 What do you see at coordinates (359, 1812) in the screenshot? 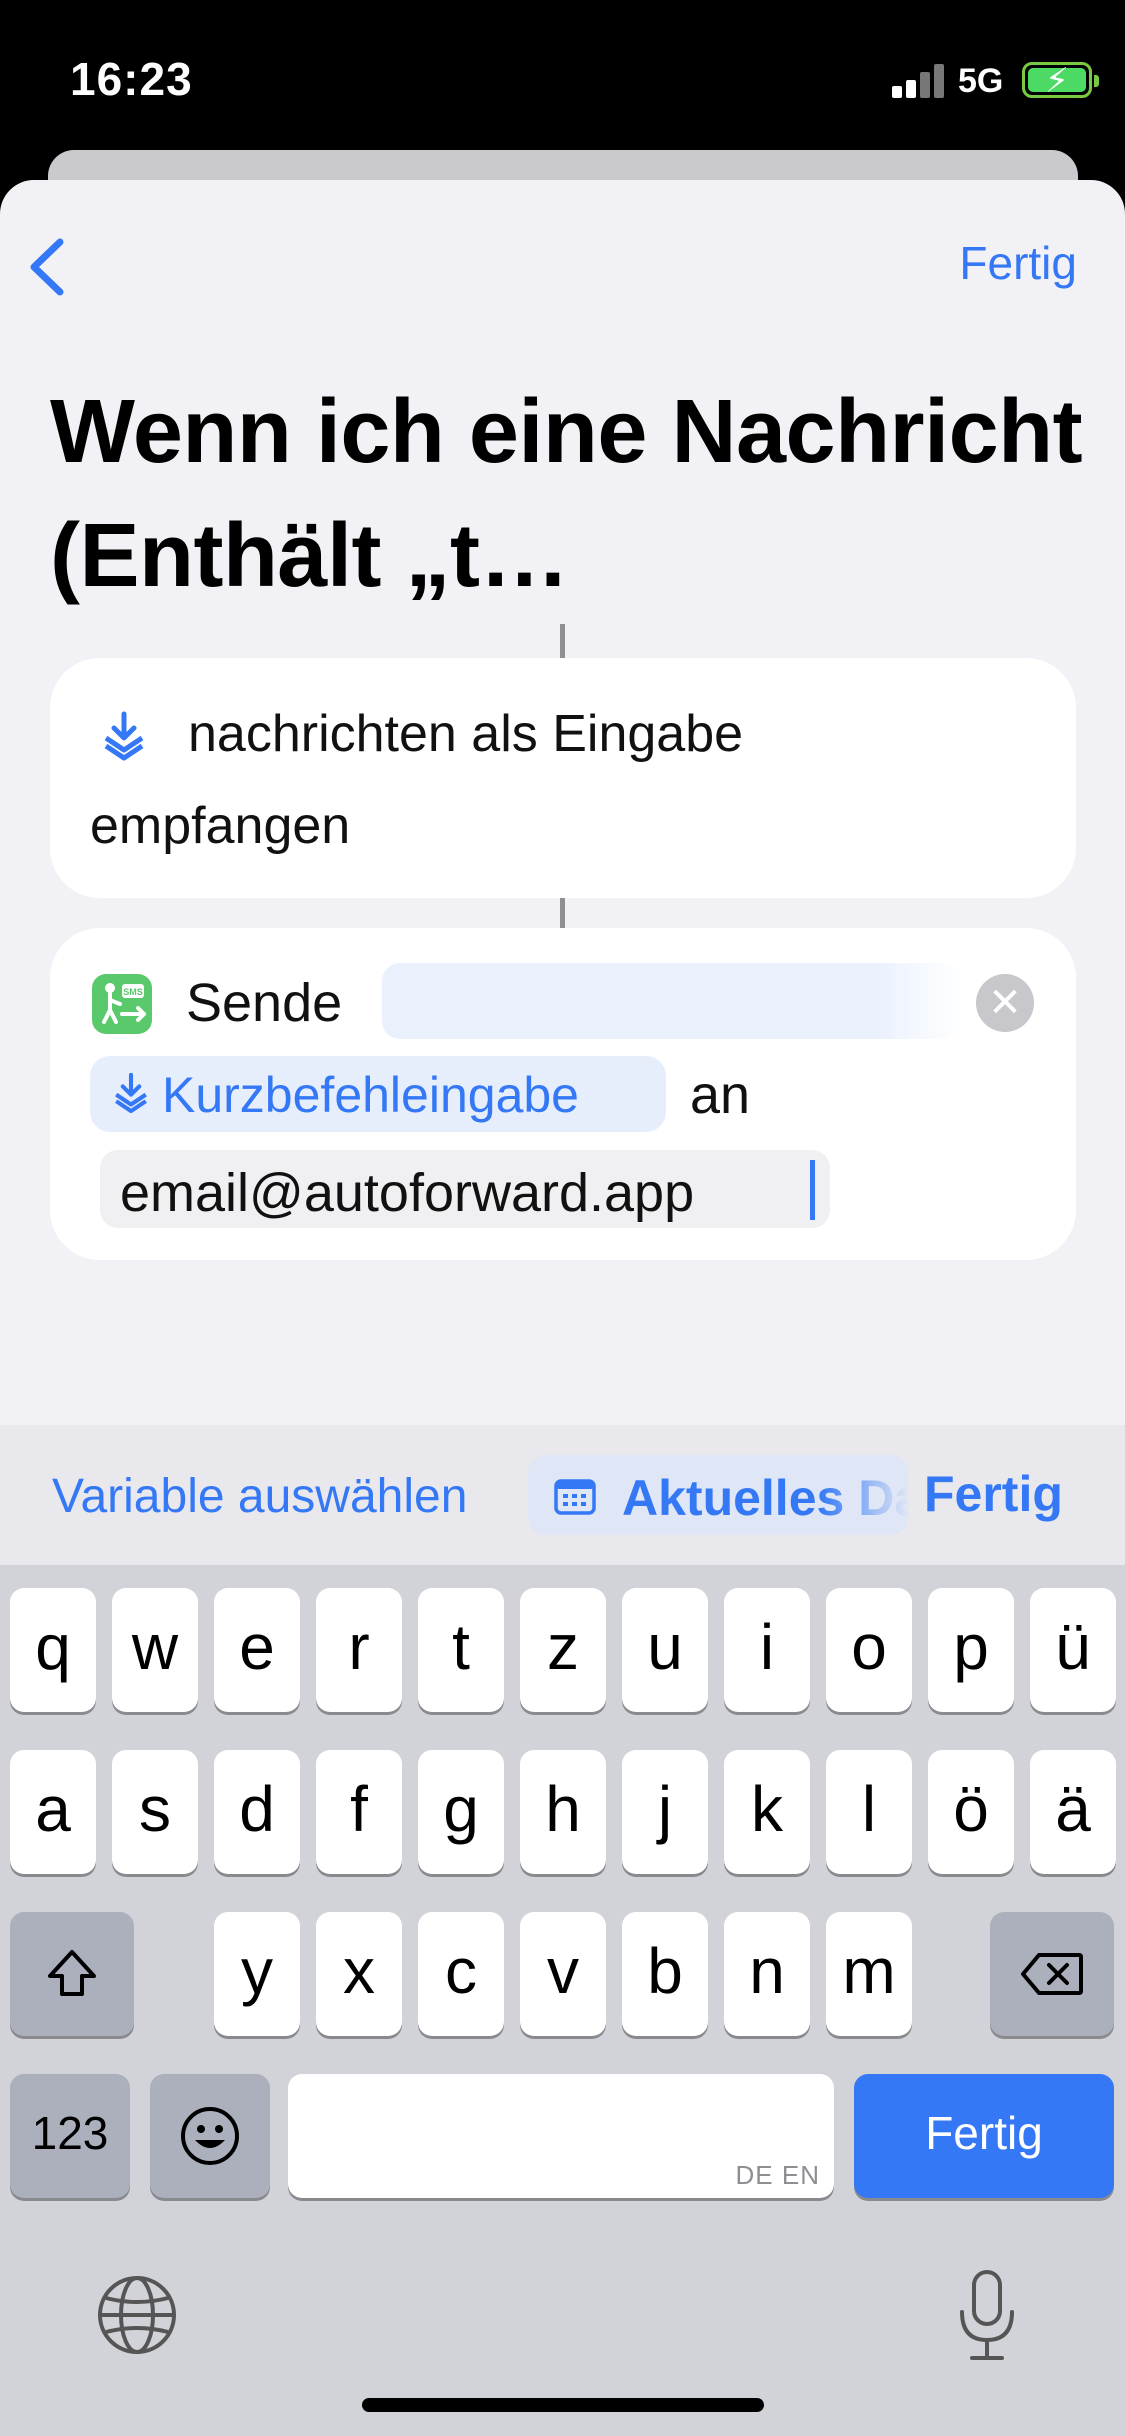
I see `key-f: f` at bounding box center [359, 1812].